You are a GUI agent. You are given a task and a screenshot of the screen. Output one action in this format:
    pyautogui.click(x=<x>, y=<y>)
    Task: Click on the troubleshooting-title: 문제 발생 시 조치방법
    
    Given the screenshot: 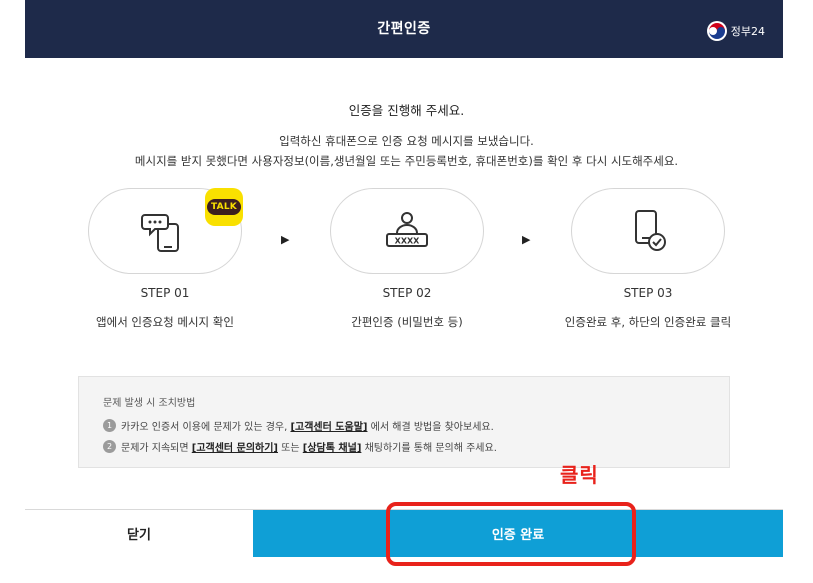 What is the action you would take?
    pyautogui.click(x=149, y=403)
    